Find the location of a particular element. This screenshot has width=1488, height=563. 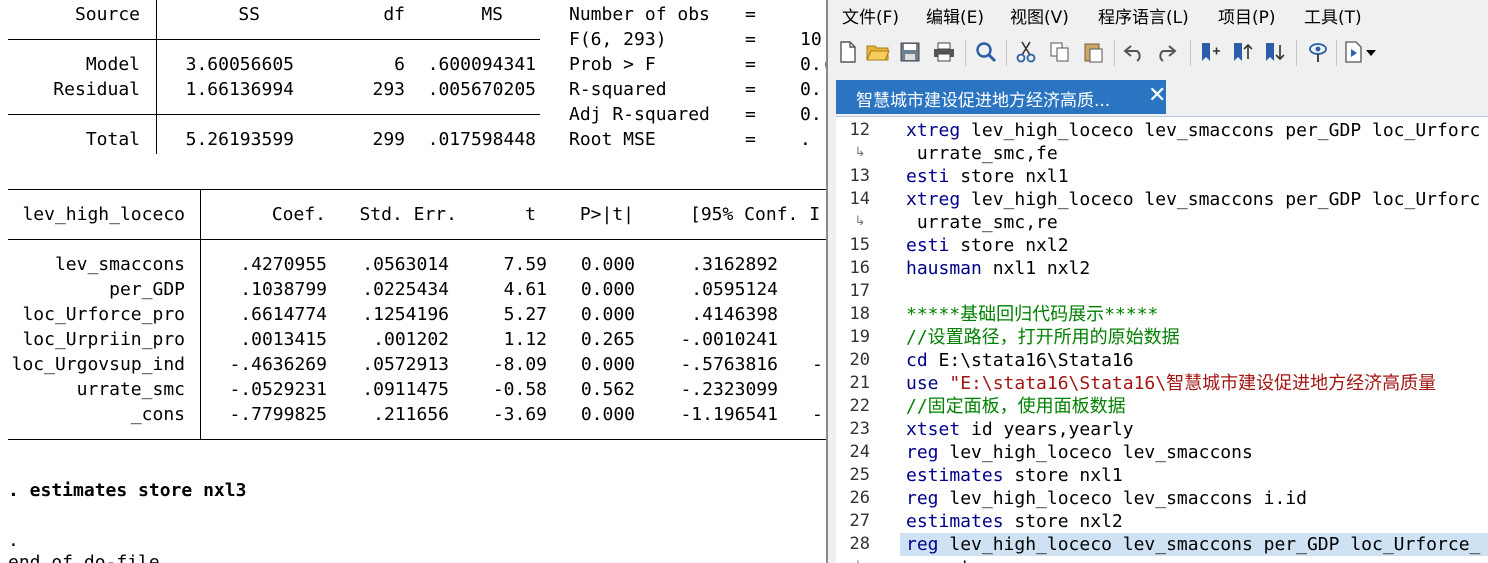

coef-row-variable: lev_smaccons is located at coordinates (119, 264).